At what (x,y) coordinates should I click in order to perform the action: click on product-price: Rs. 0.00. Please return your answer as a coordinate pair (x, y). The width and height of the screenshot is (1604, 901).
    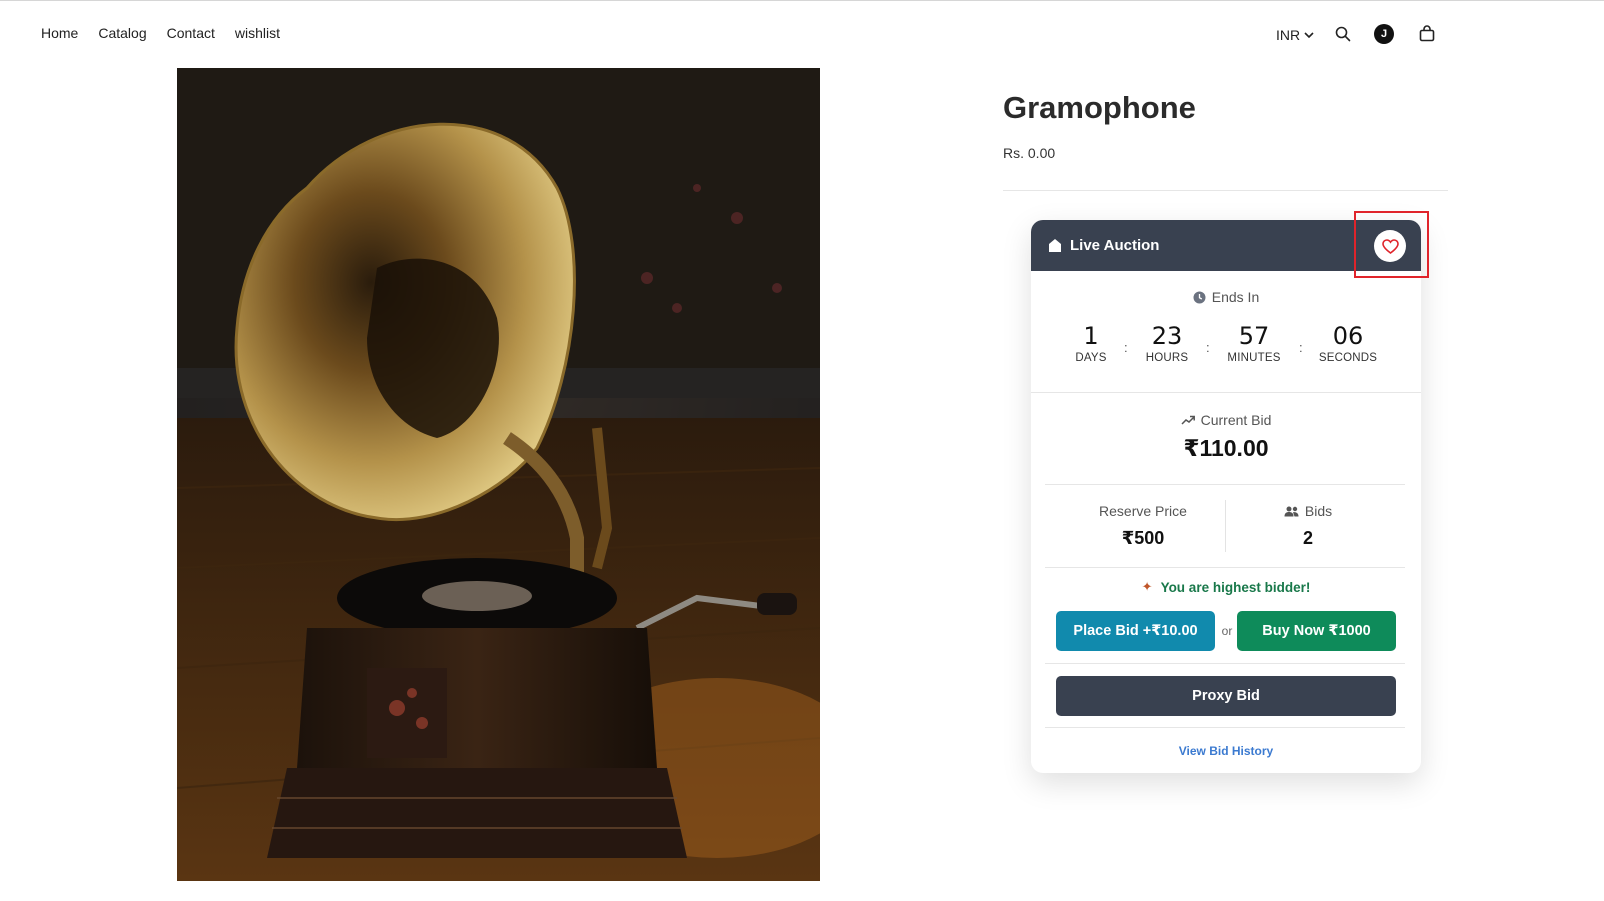
    Looking at the image, I should click on (1029, 153).